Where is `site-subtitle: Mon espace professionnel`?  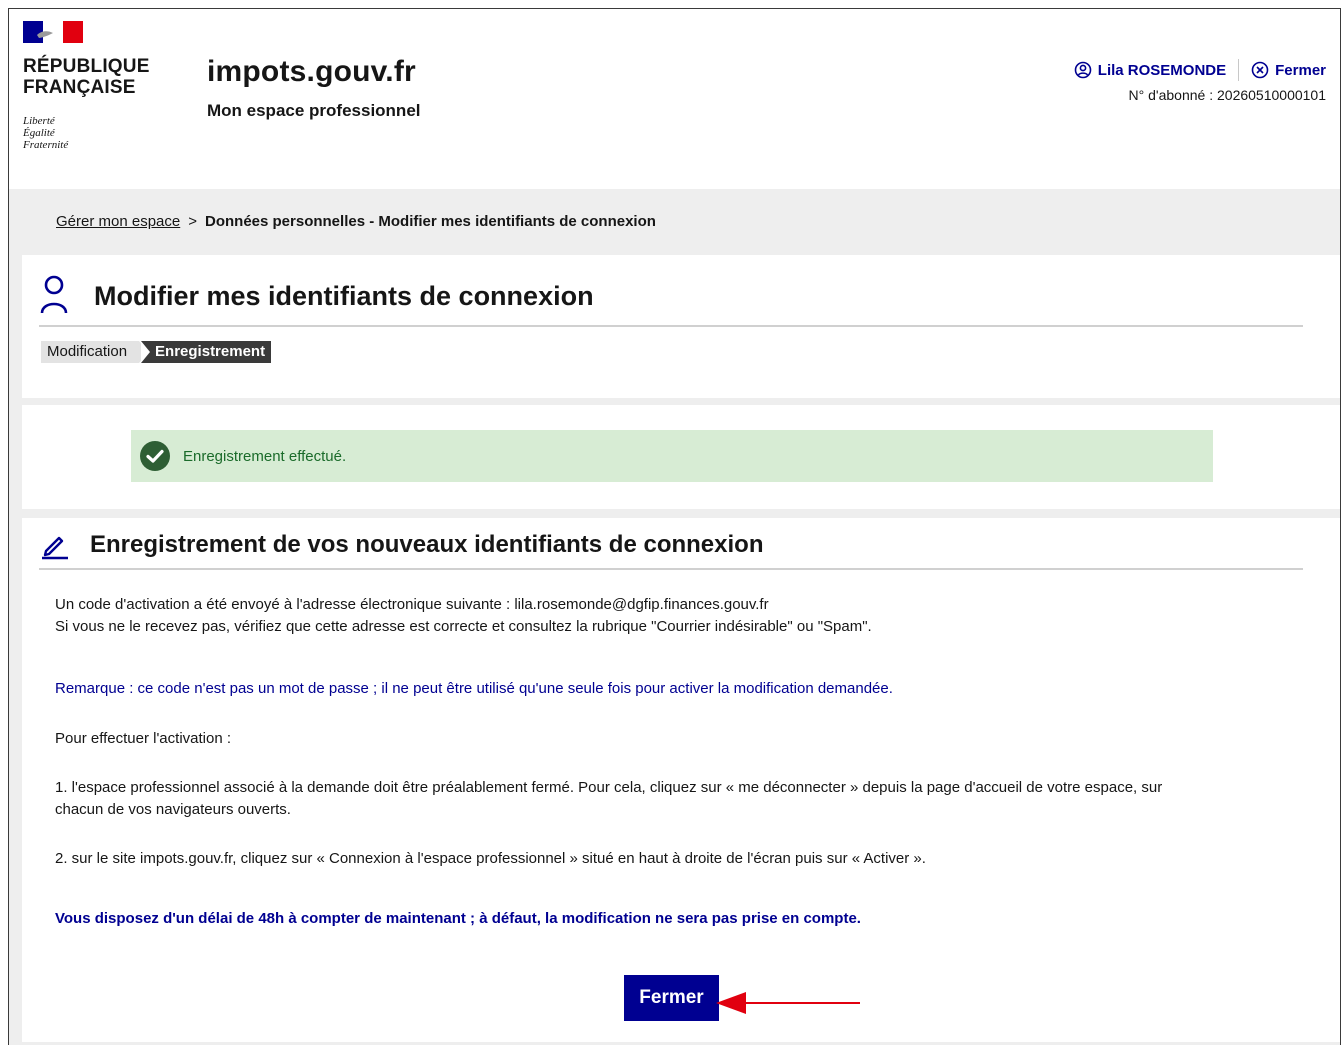
site-subtitle: Mon espace professionnel is located at coordinates (314, 110).